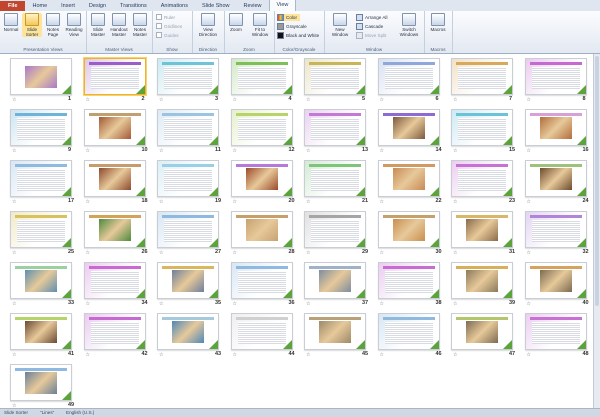 This screenshot has height=417, width=600. What do you see at coordinates (68, 6) in the screenshot?
I see `tab-insert: Insert` at bounding box center [68, 6].